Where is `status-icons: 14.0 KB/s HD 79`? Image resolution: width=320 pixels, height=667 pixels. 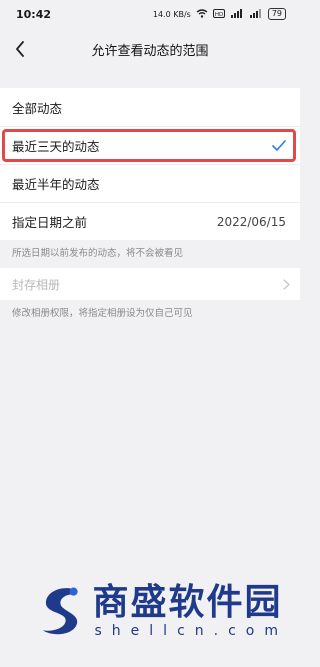 status-icons: 14.0 KB/s HD 79 is located at coordinates (219, 14).